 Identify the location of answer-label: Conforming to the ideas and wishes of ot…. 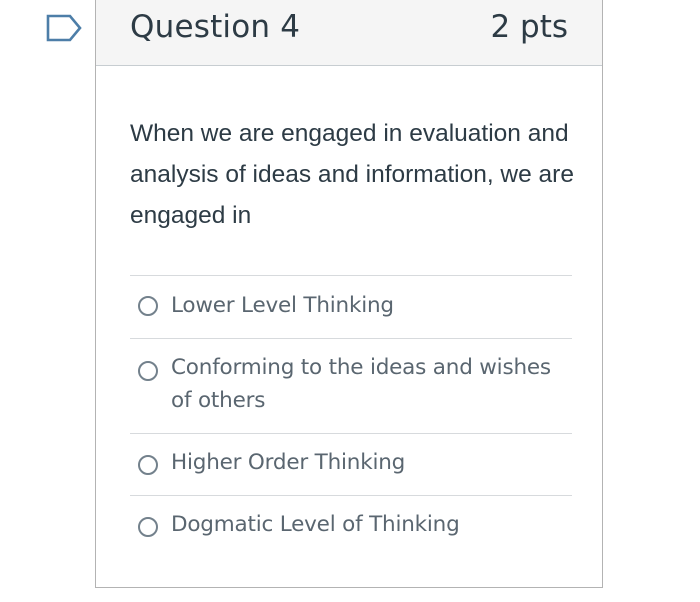
(361, 384).